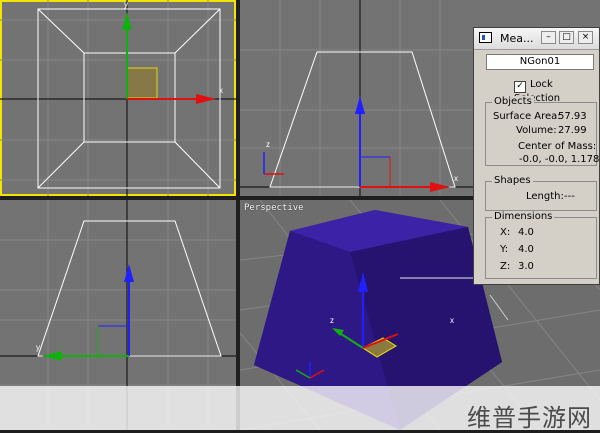 This screenshot has height=433, width=600. What do you see at coordinates (540, 62) in the screenshot?
I see `object-name-field: NGon01` at bounding box center [540, 62].